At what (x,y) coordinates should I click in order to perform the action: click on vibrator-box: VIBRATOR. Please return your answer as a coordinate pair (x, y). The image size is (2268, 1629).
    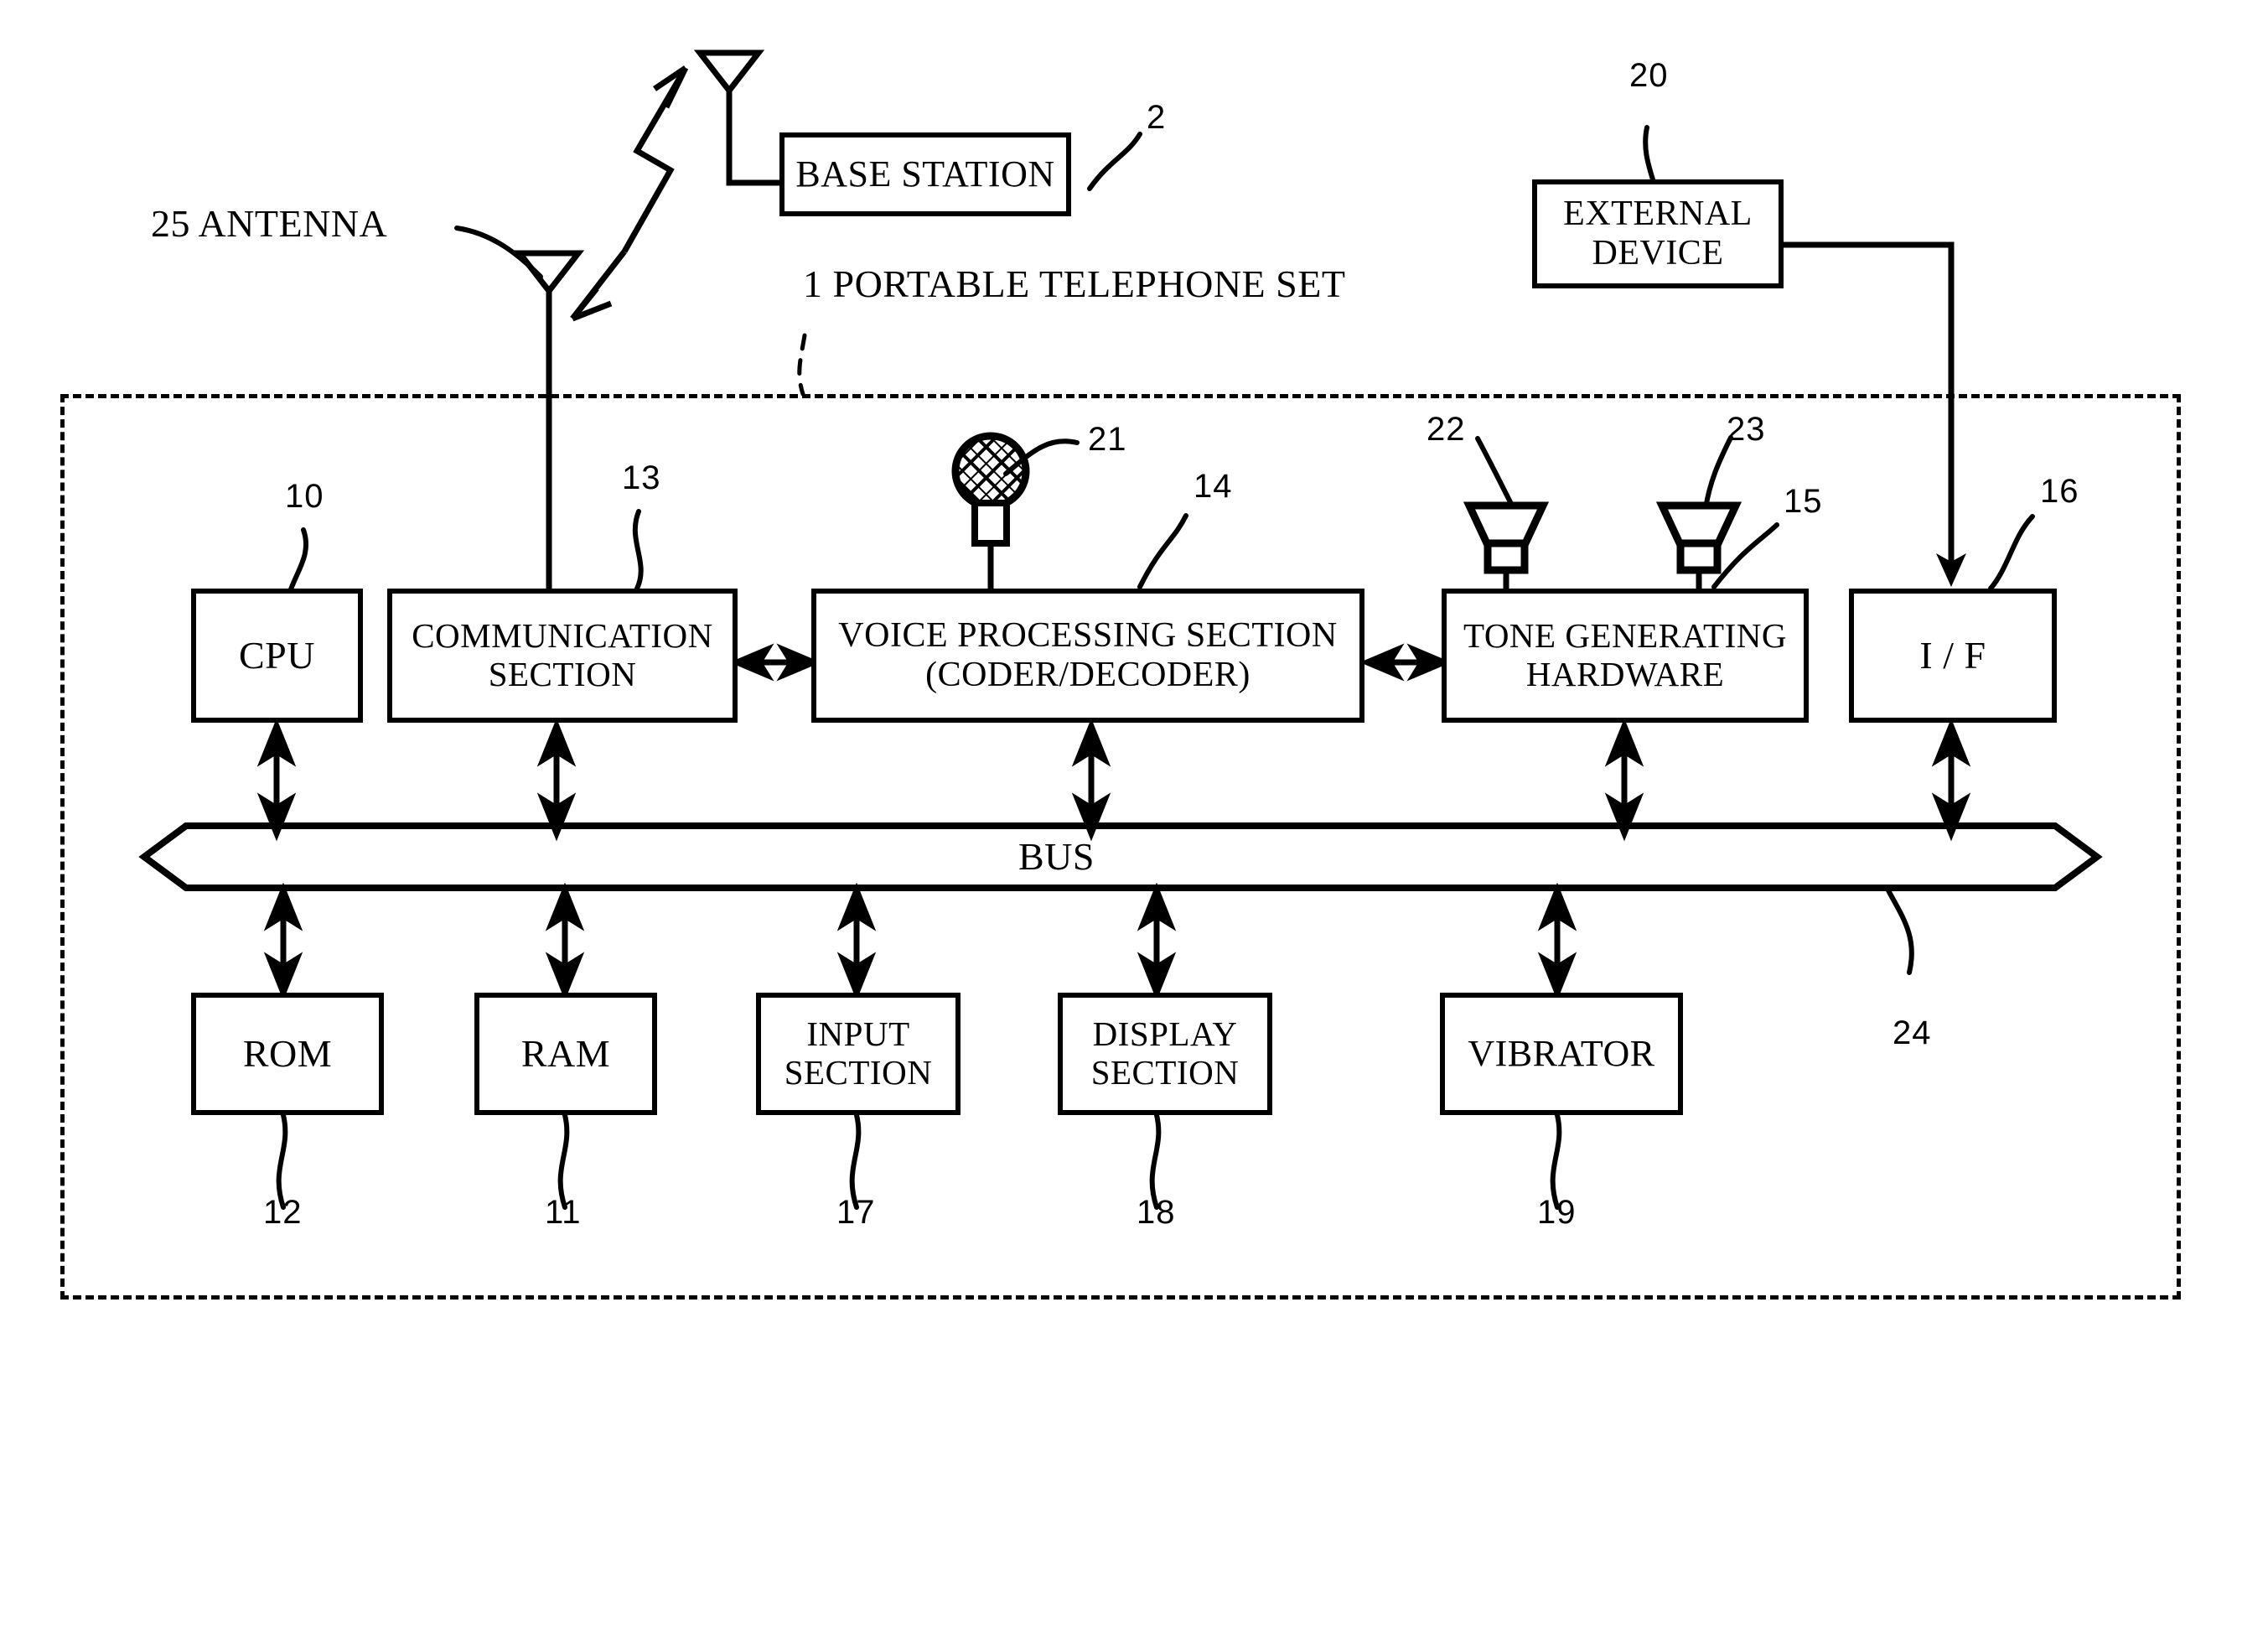
    Looking at the image, I should click on (1561, 1054).